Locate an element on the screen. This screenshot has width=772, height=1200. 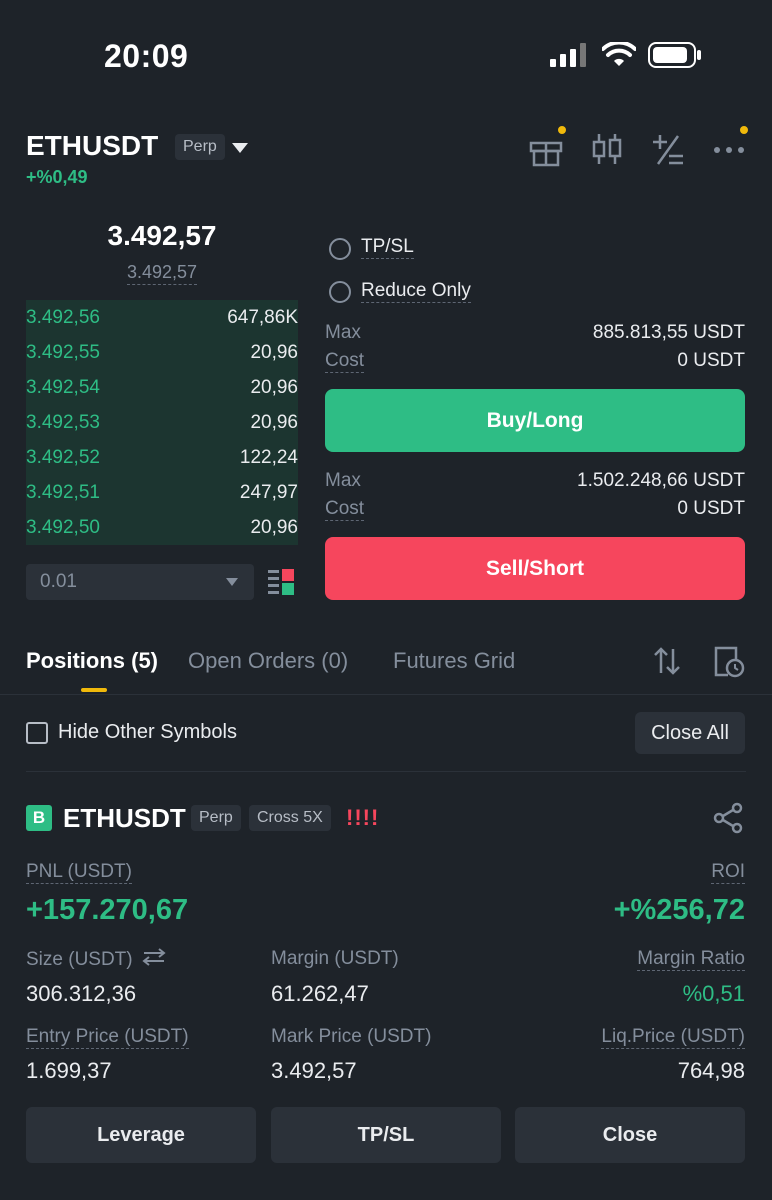
sell-cost-label: Cost is located at coordinates (345, 509).